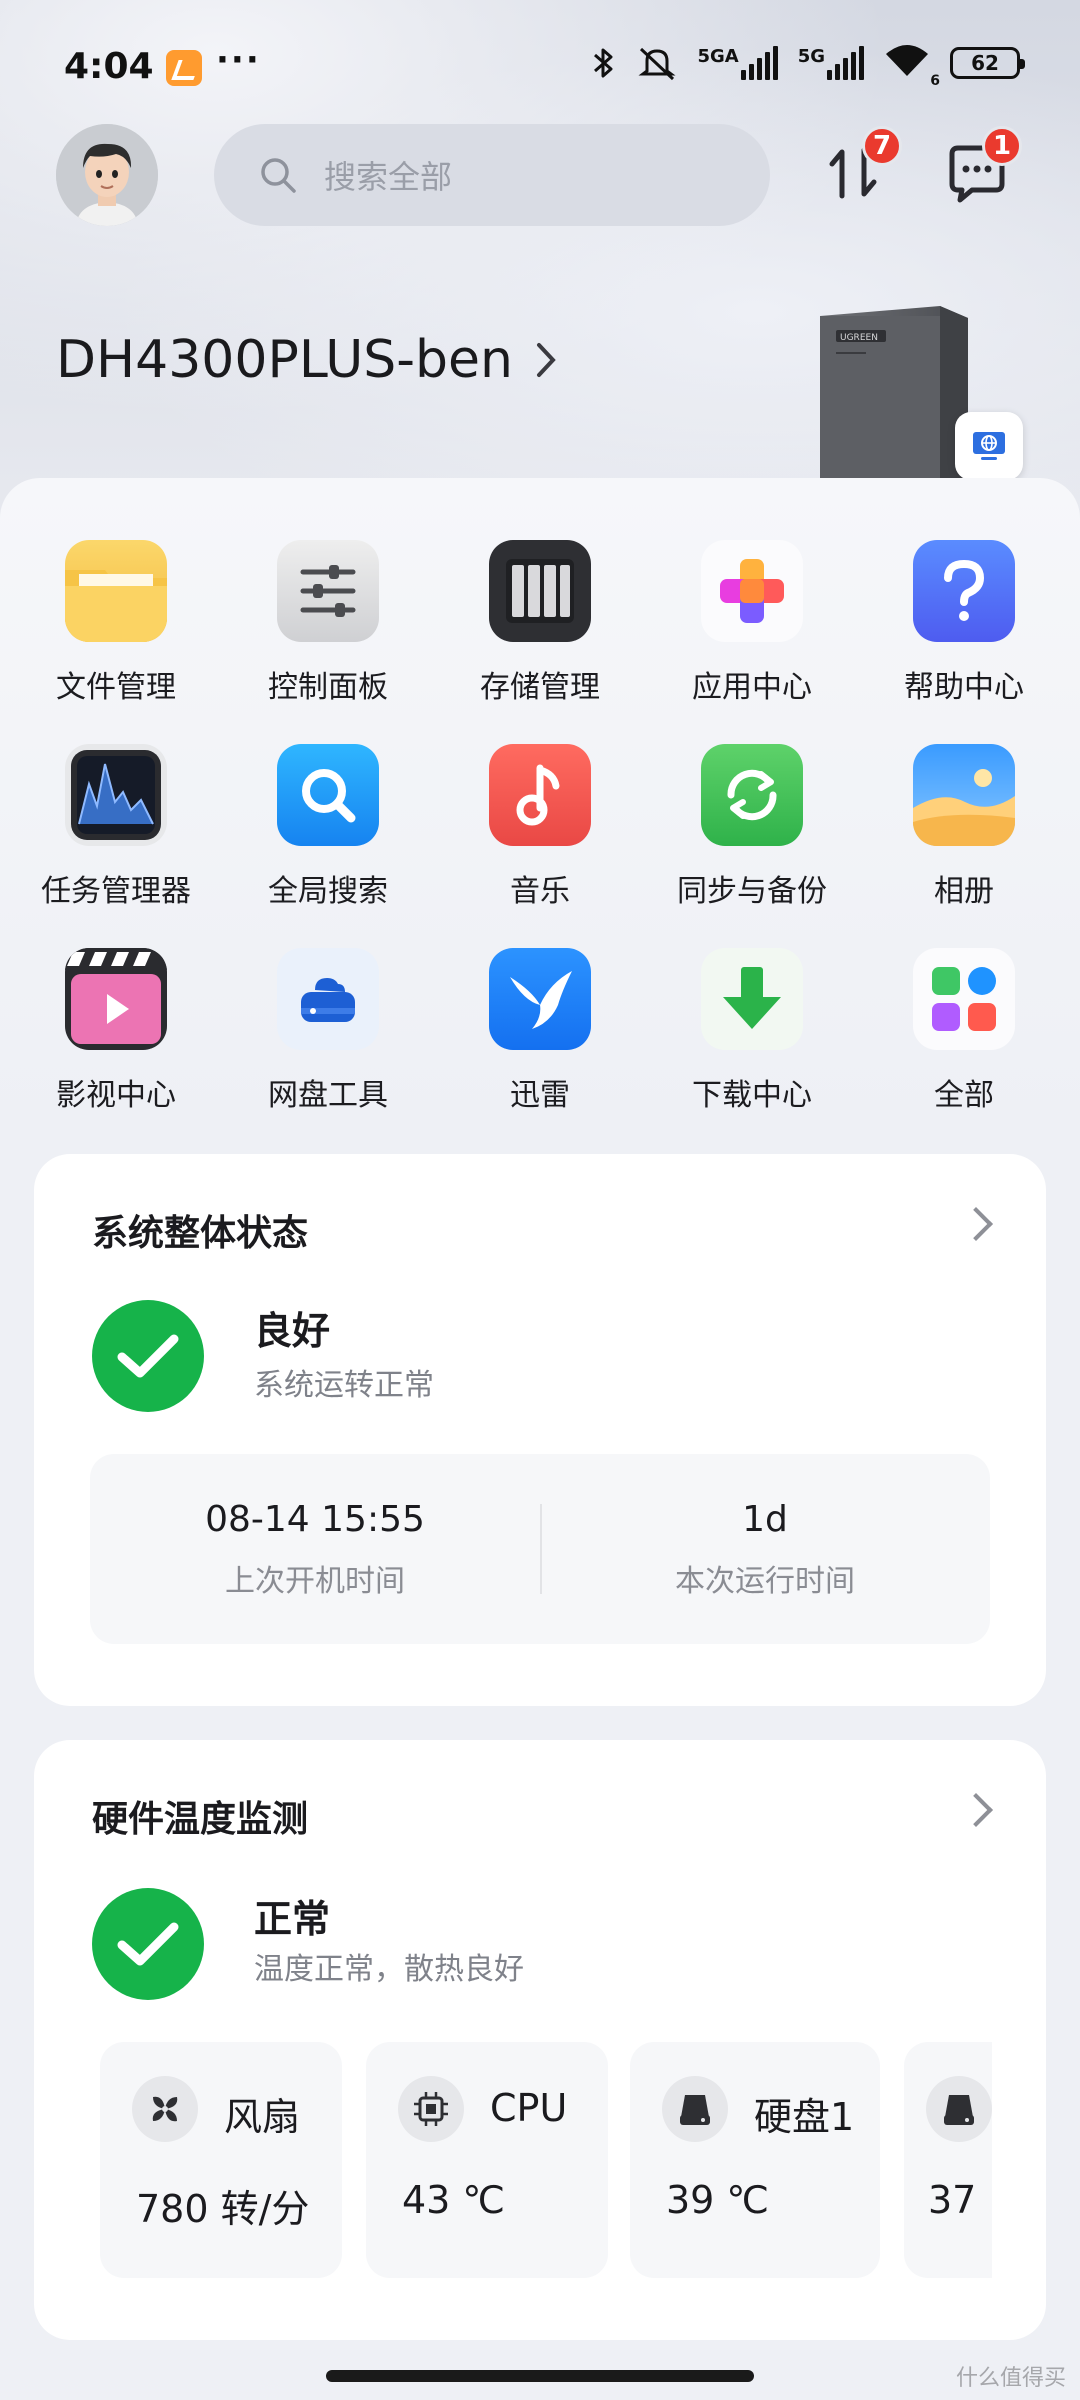  I want to click on remote-access-button, so click(989, 446).